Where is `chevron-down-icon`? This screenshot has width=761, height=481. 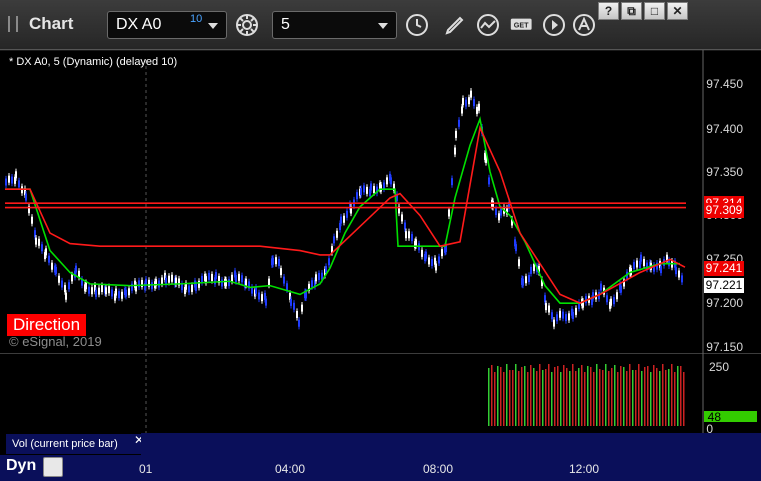
chevron-down-icon is located at coordinates (383, 26).